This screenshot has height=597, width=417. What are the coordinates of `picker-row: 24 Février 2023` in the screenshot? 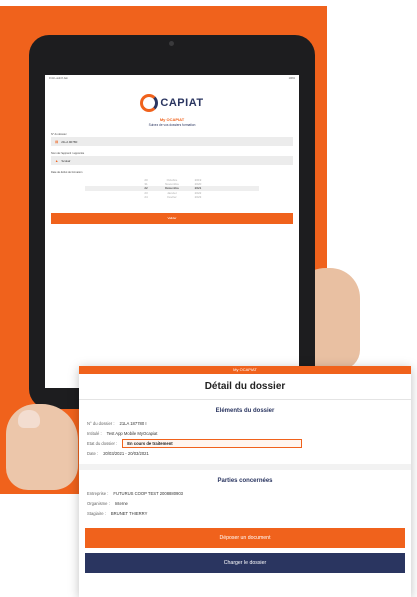 It's located at (172, 197).